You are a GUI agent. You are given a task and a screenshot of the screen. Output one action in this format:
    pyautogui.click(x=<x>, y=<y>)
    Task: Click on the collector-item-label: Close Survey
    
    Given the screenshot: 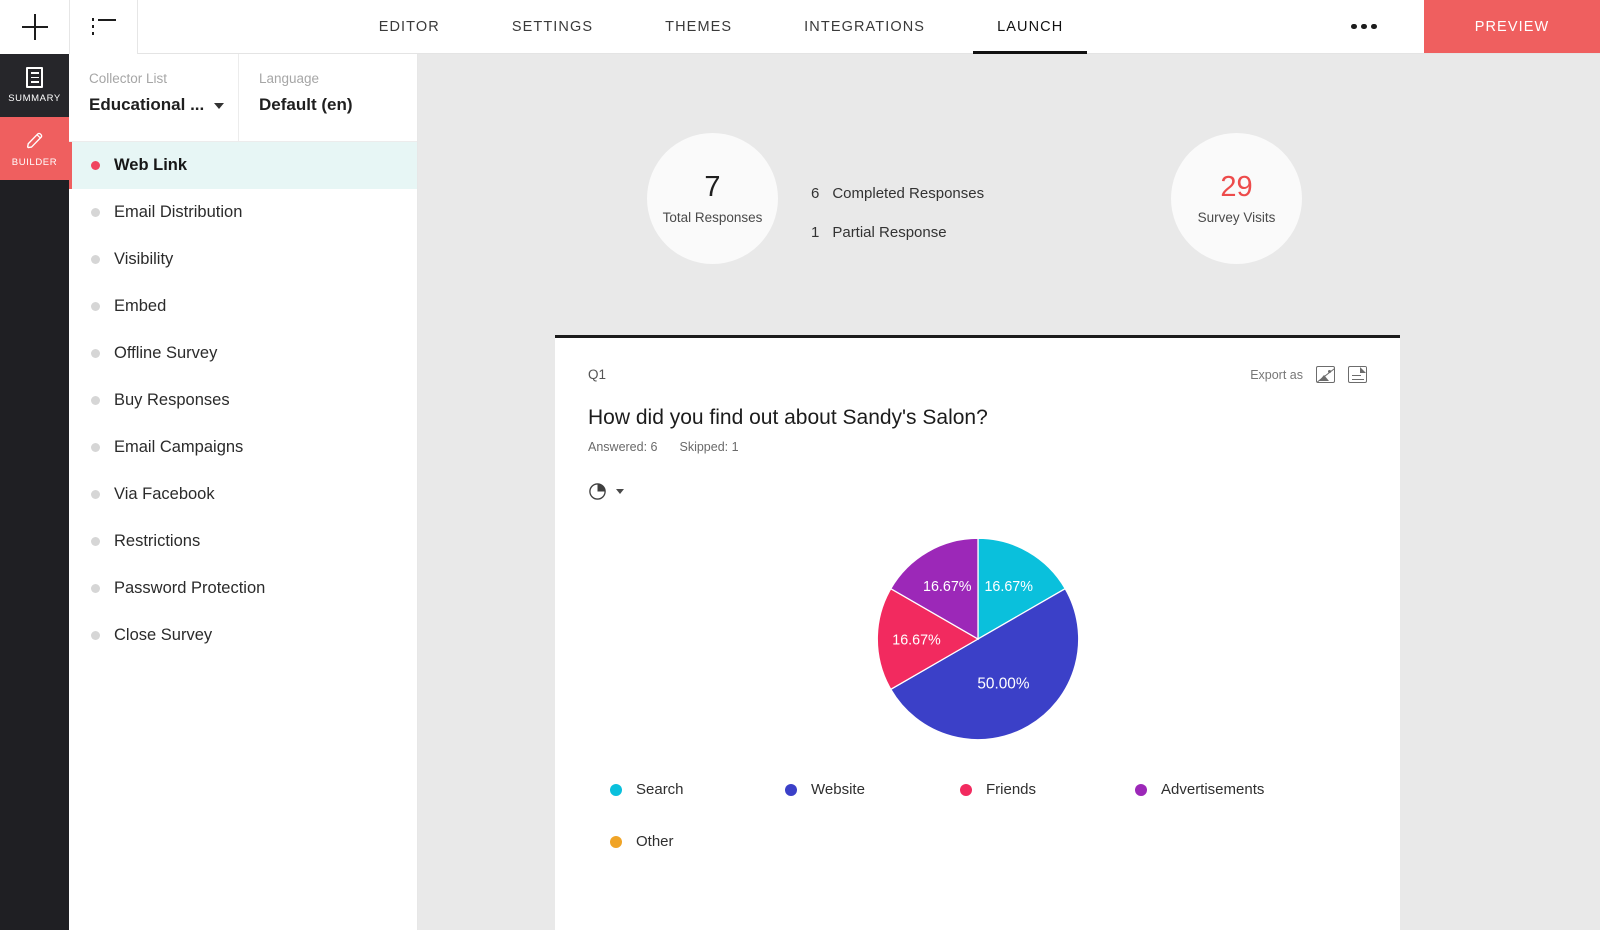 What is the action you would take?
    pyautogui.click(x=163, y=635)
    